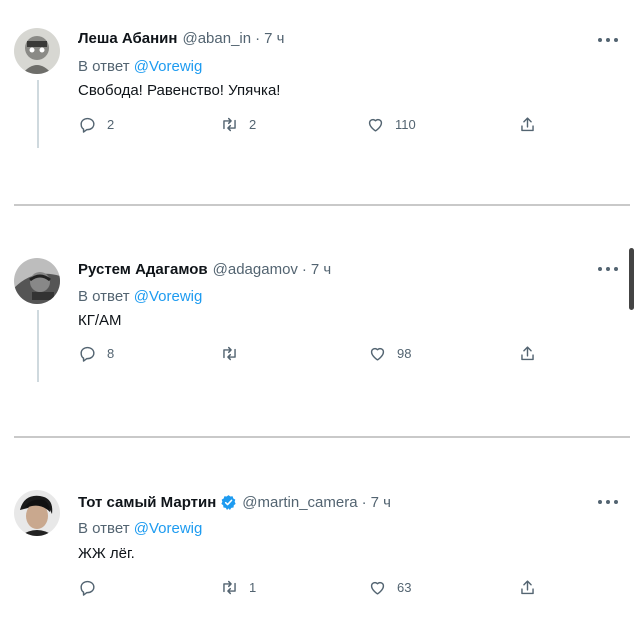  I want to click on retweet-count: 2, so click(253, 124).